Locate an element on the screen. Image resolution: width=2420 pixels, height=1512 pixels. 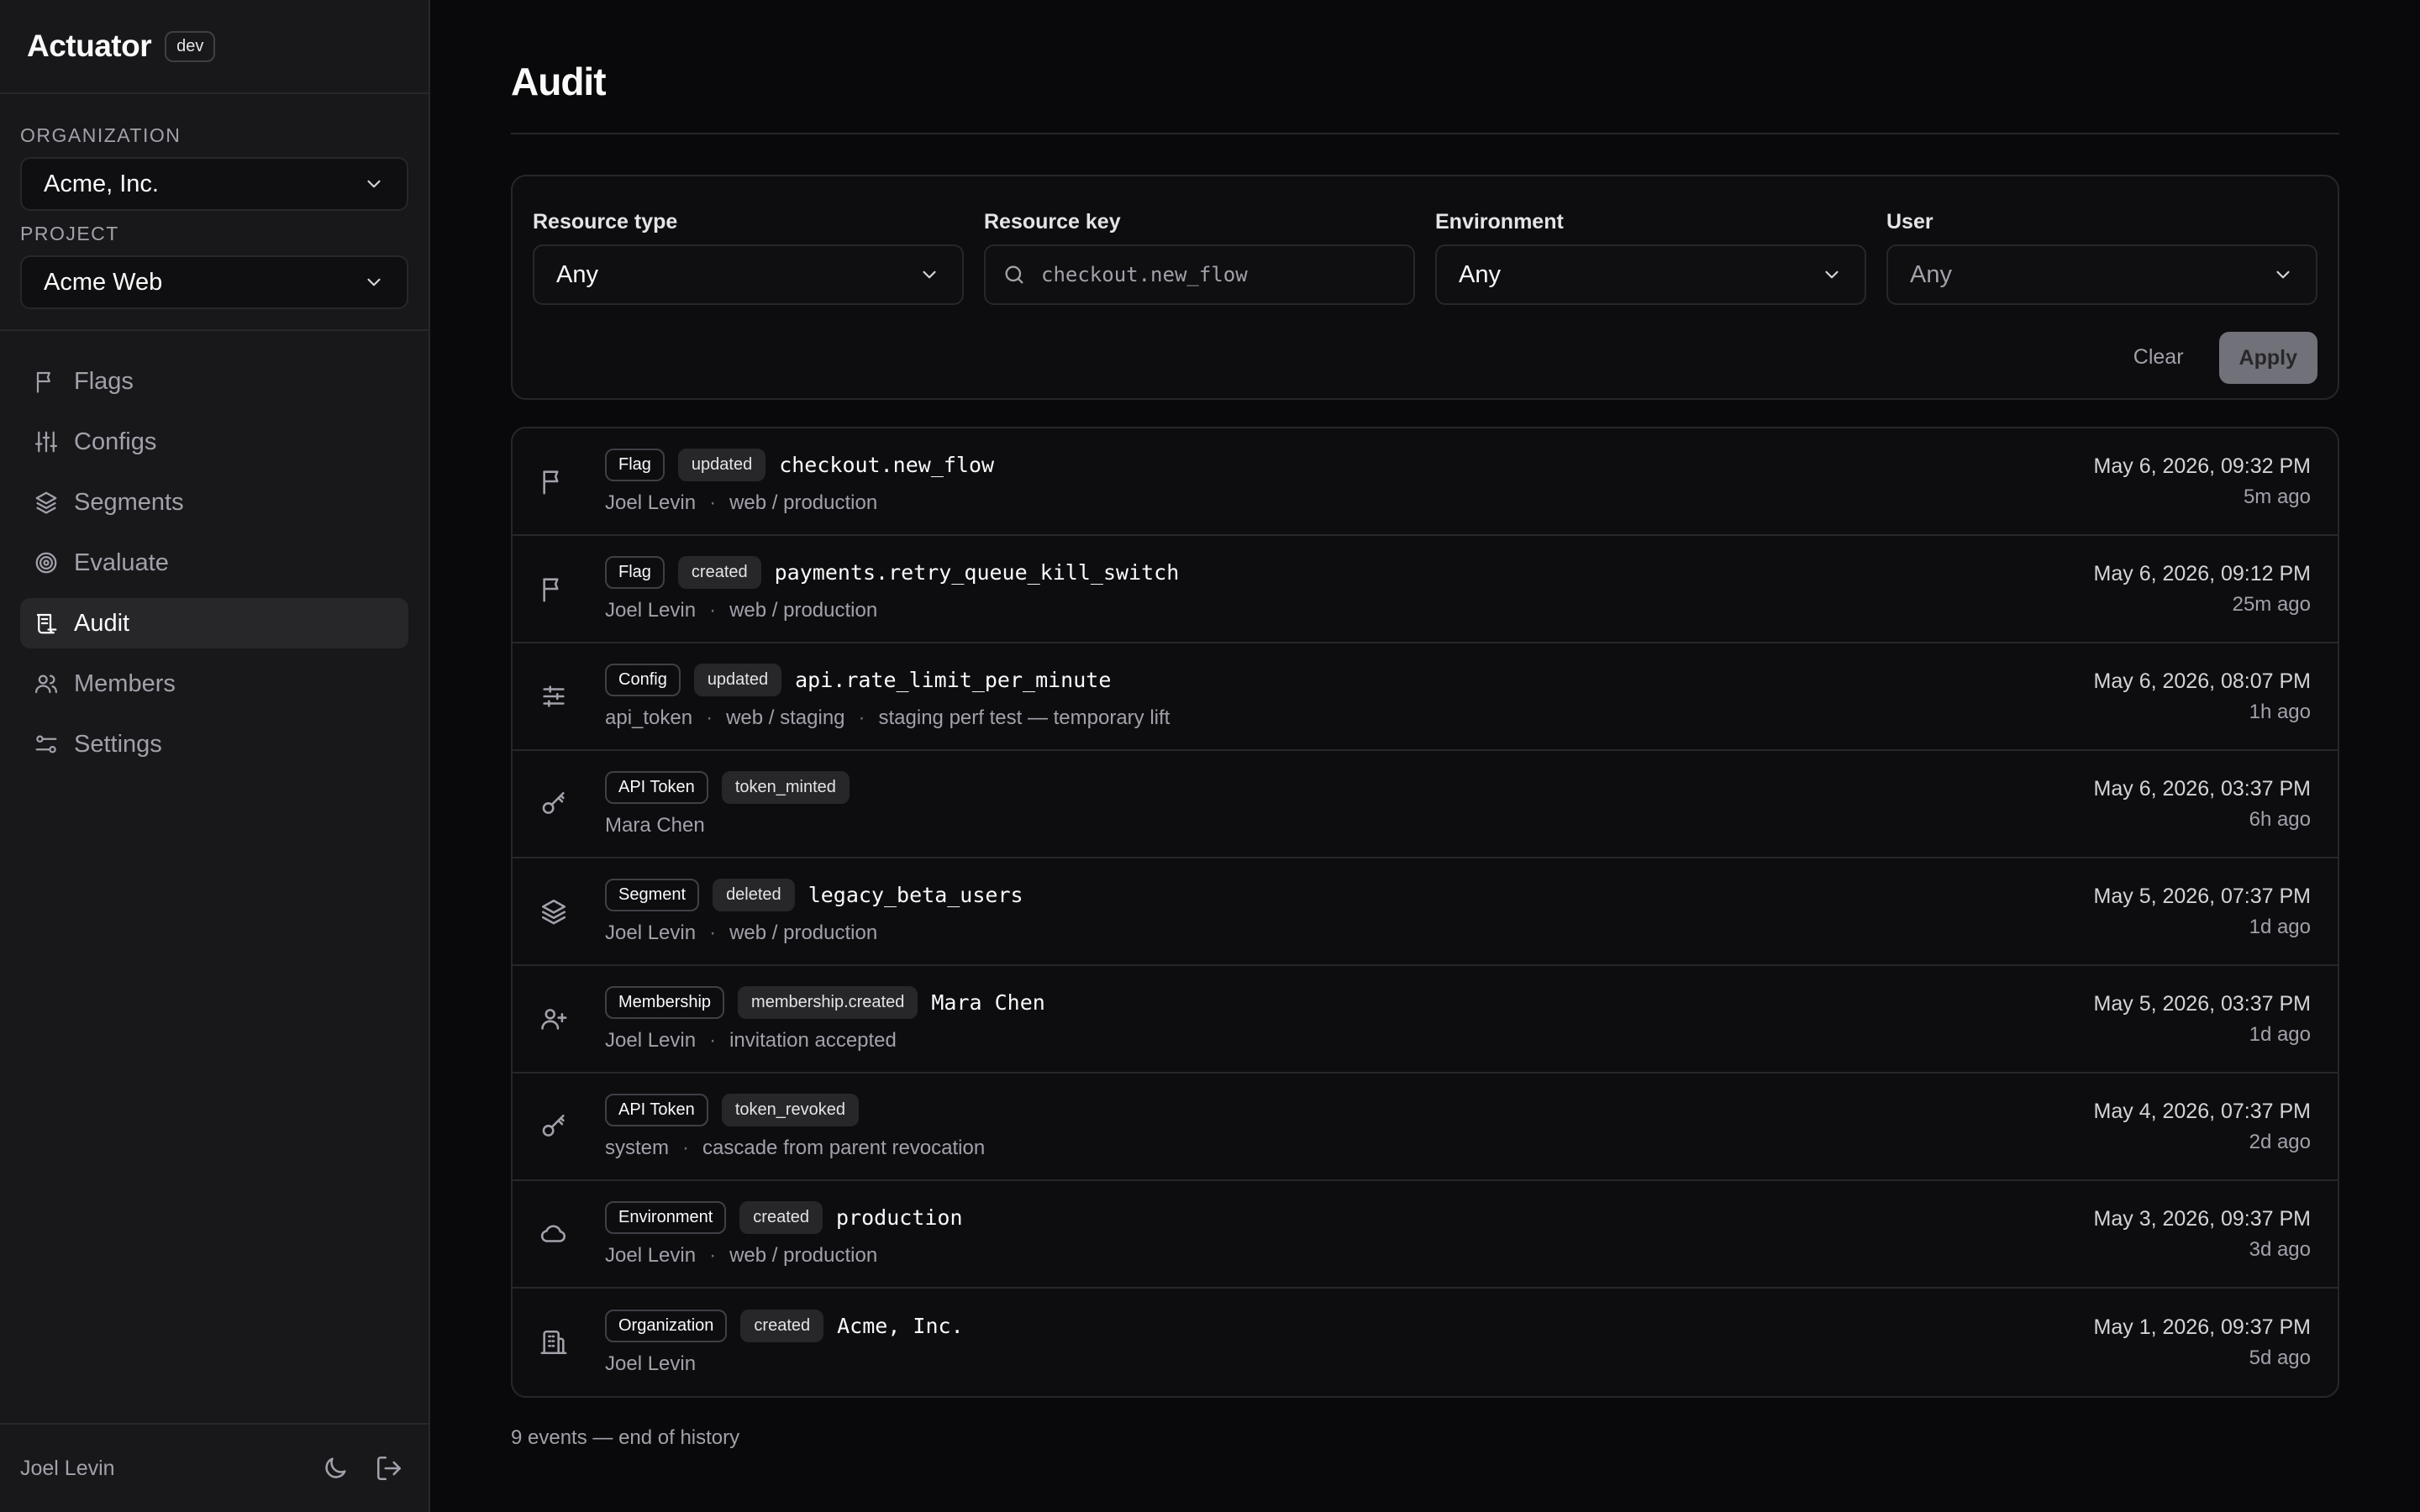
building-icon is located at coordinates (553, 1342).